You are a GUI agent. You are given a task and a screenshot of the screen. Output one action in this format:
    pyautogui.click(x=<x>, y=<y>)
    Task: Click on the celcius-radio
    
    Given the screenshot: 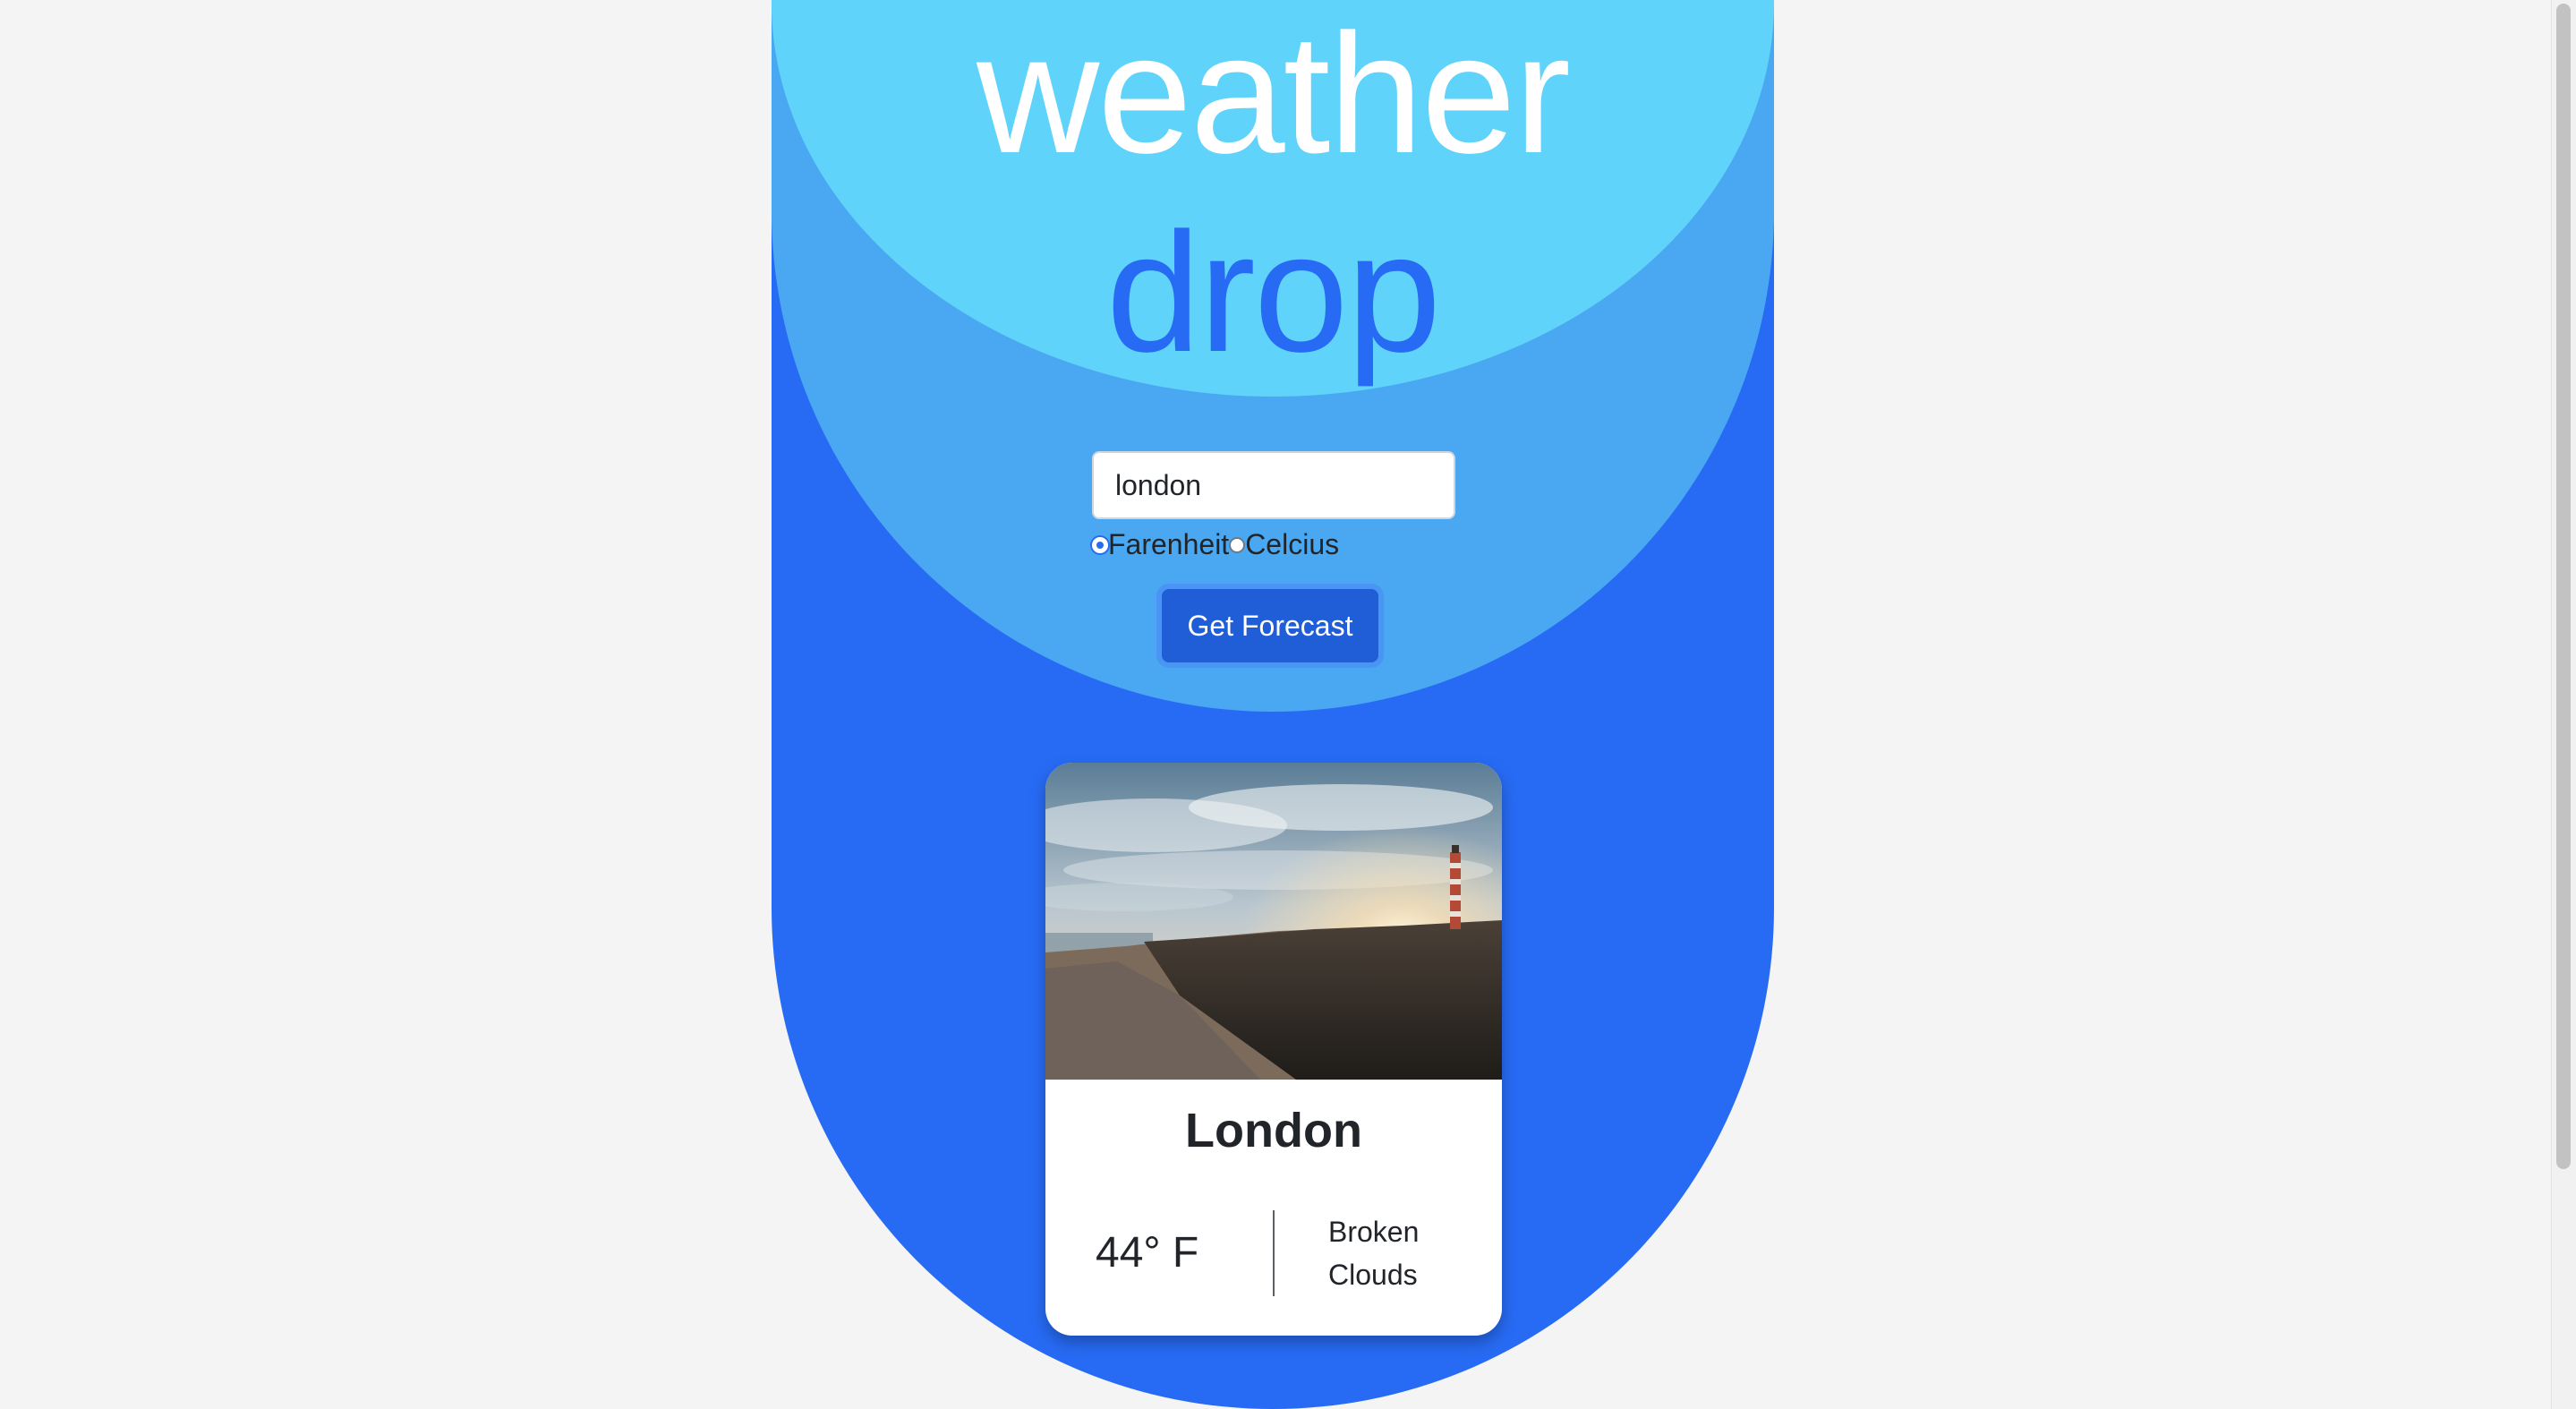 What is the action you would take?
    pyautogui.click(x=1237, y=545)
    